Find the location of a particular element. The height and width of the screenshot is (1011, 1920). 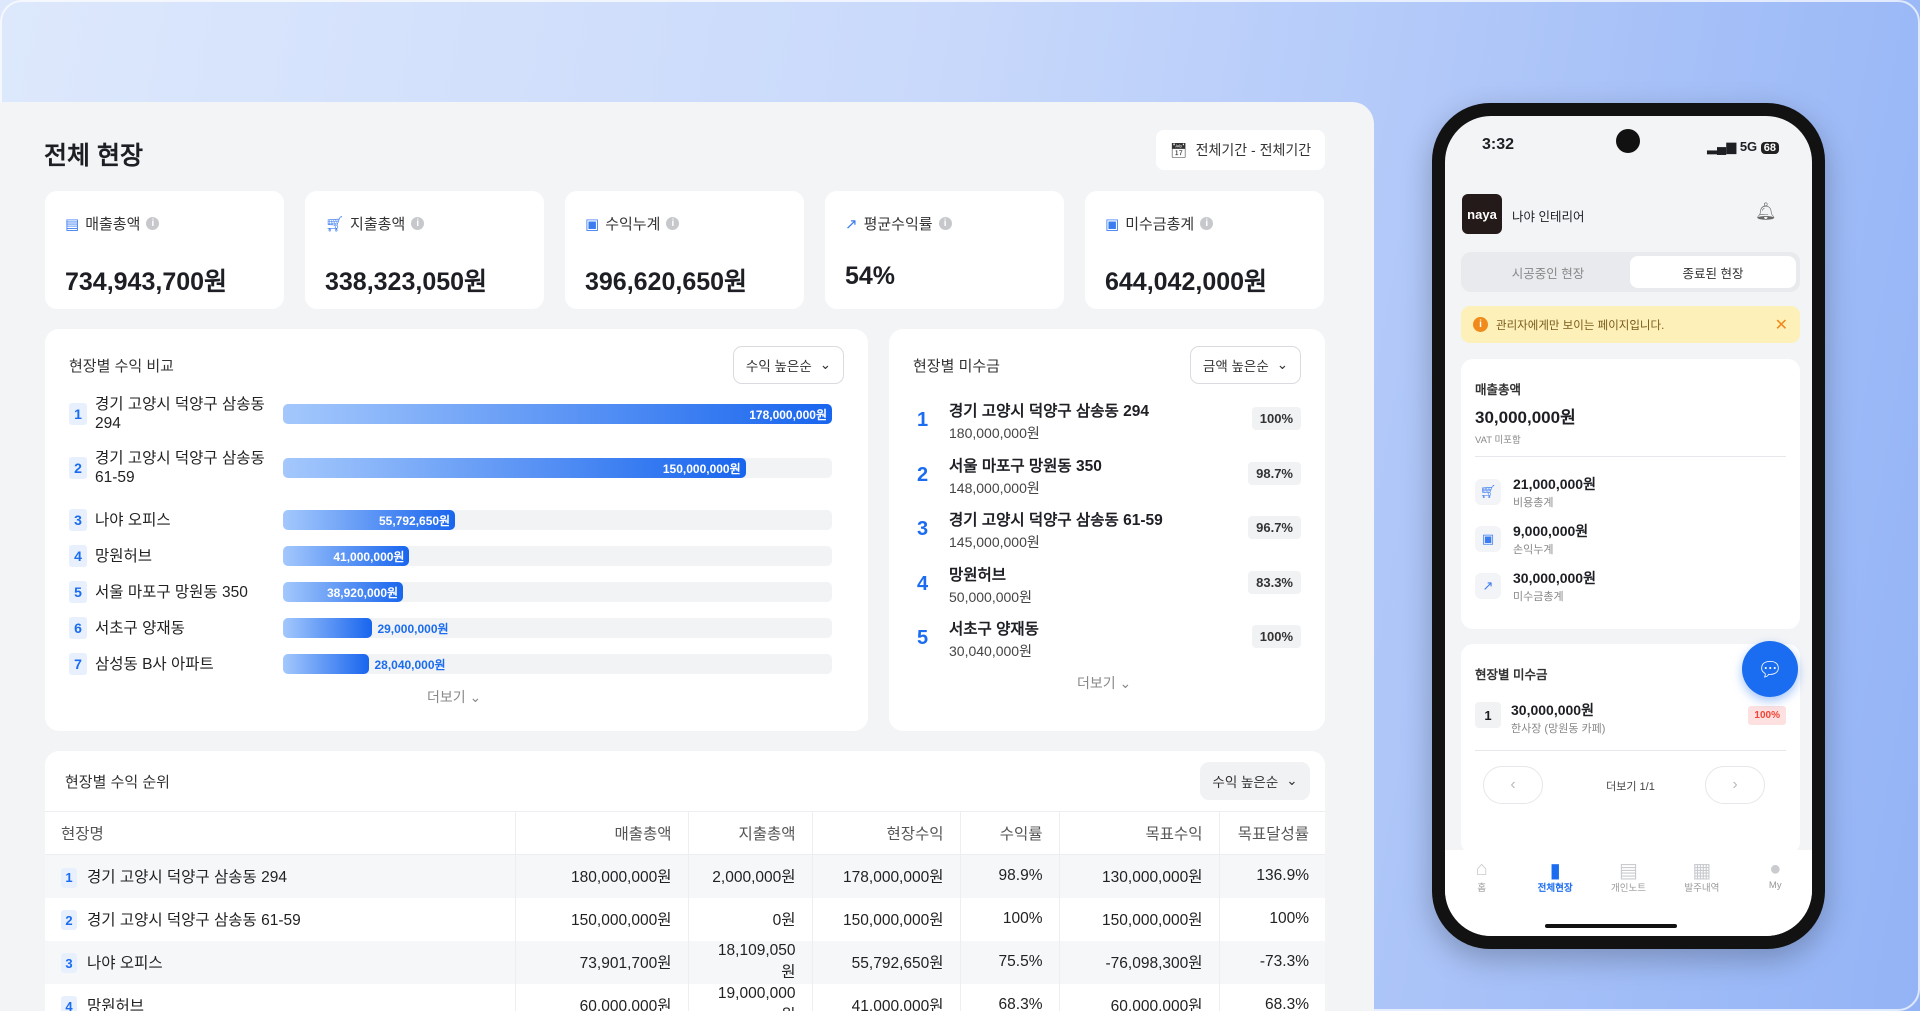

metric-cost: 🛒︎ 21,000,000원 비용총계 is located at coordinates (1535, 492).